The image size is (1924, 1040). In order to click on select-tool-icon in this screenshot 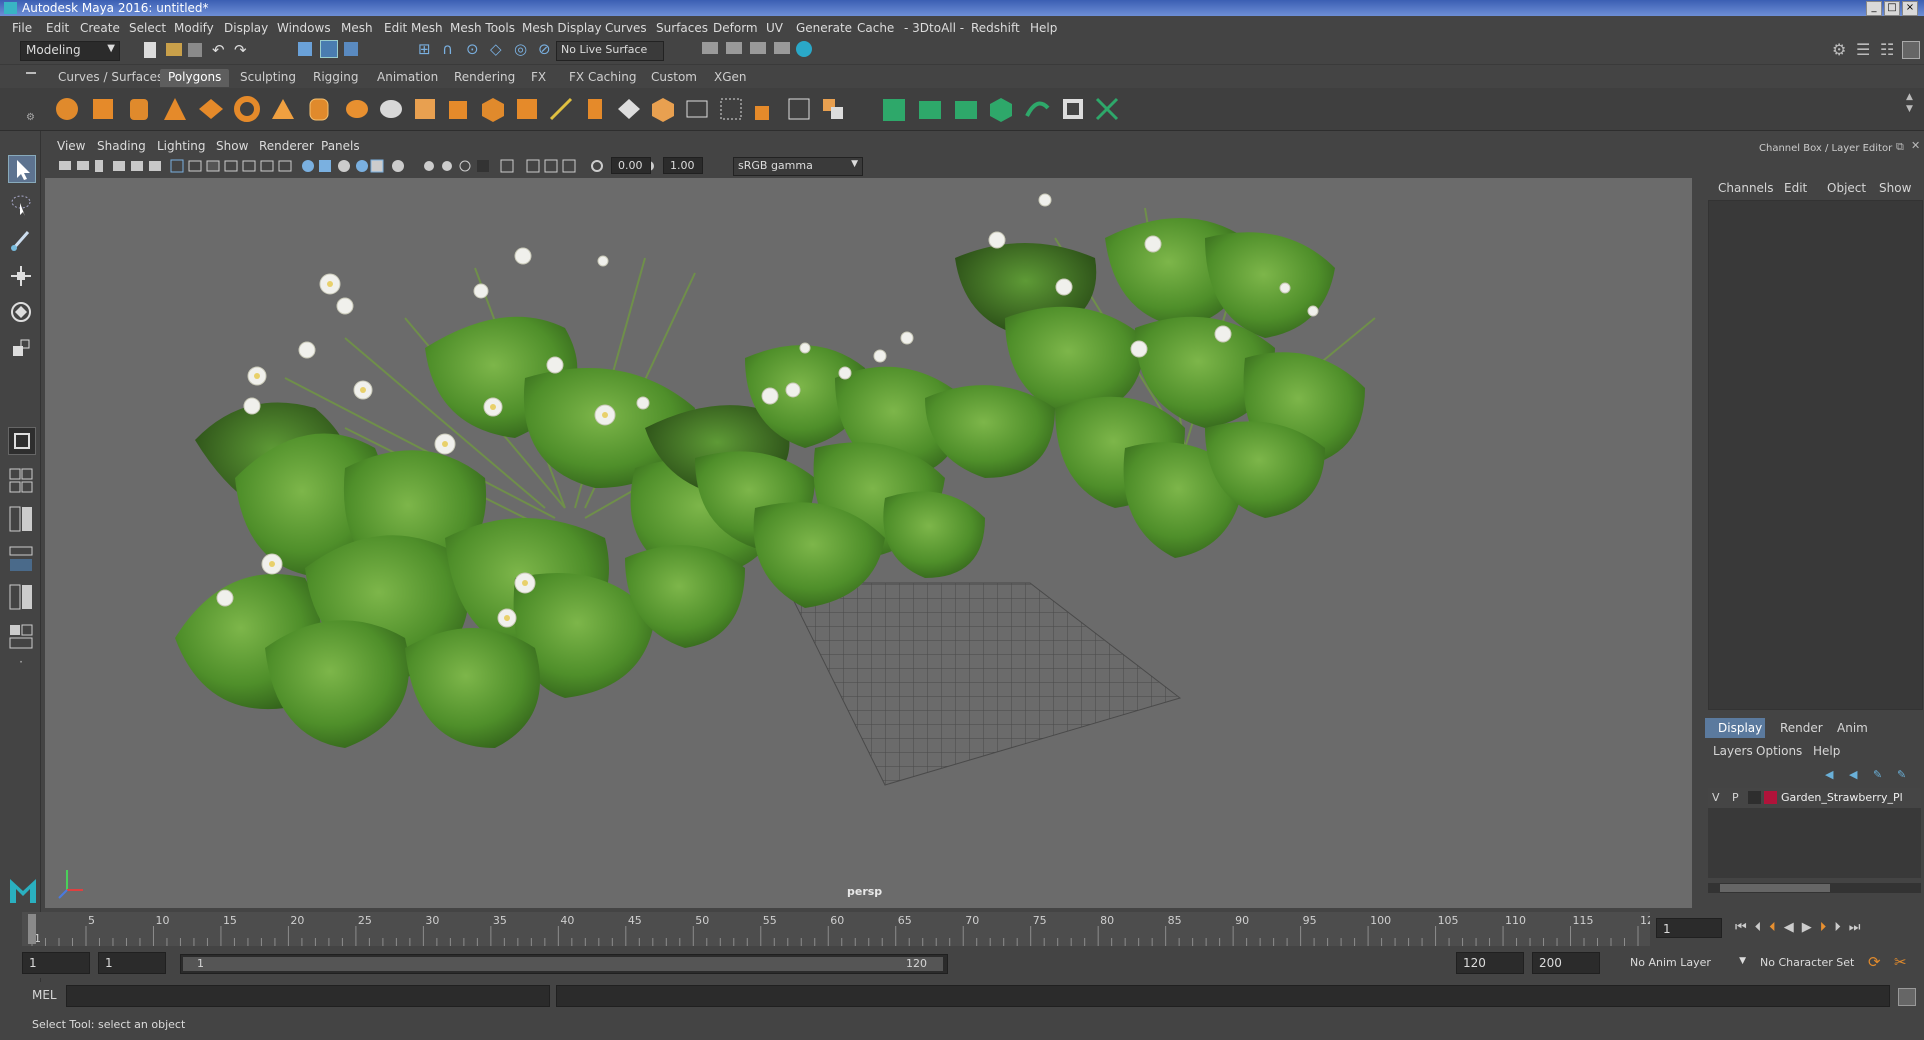, I will do `click(22, 169)`.